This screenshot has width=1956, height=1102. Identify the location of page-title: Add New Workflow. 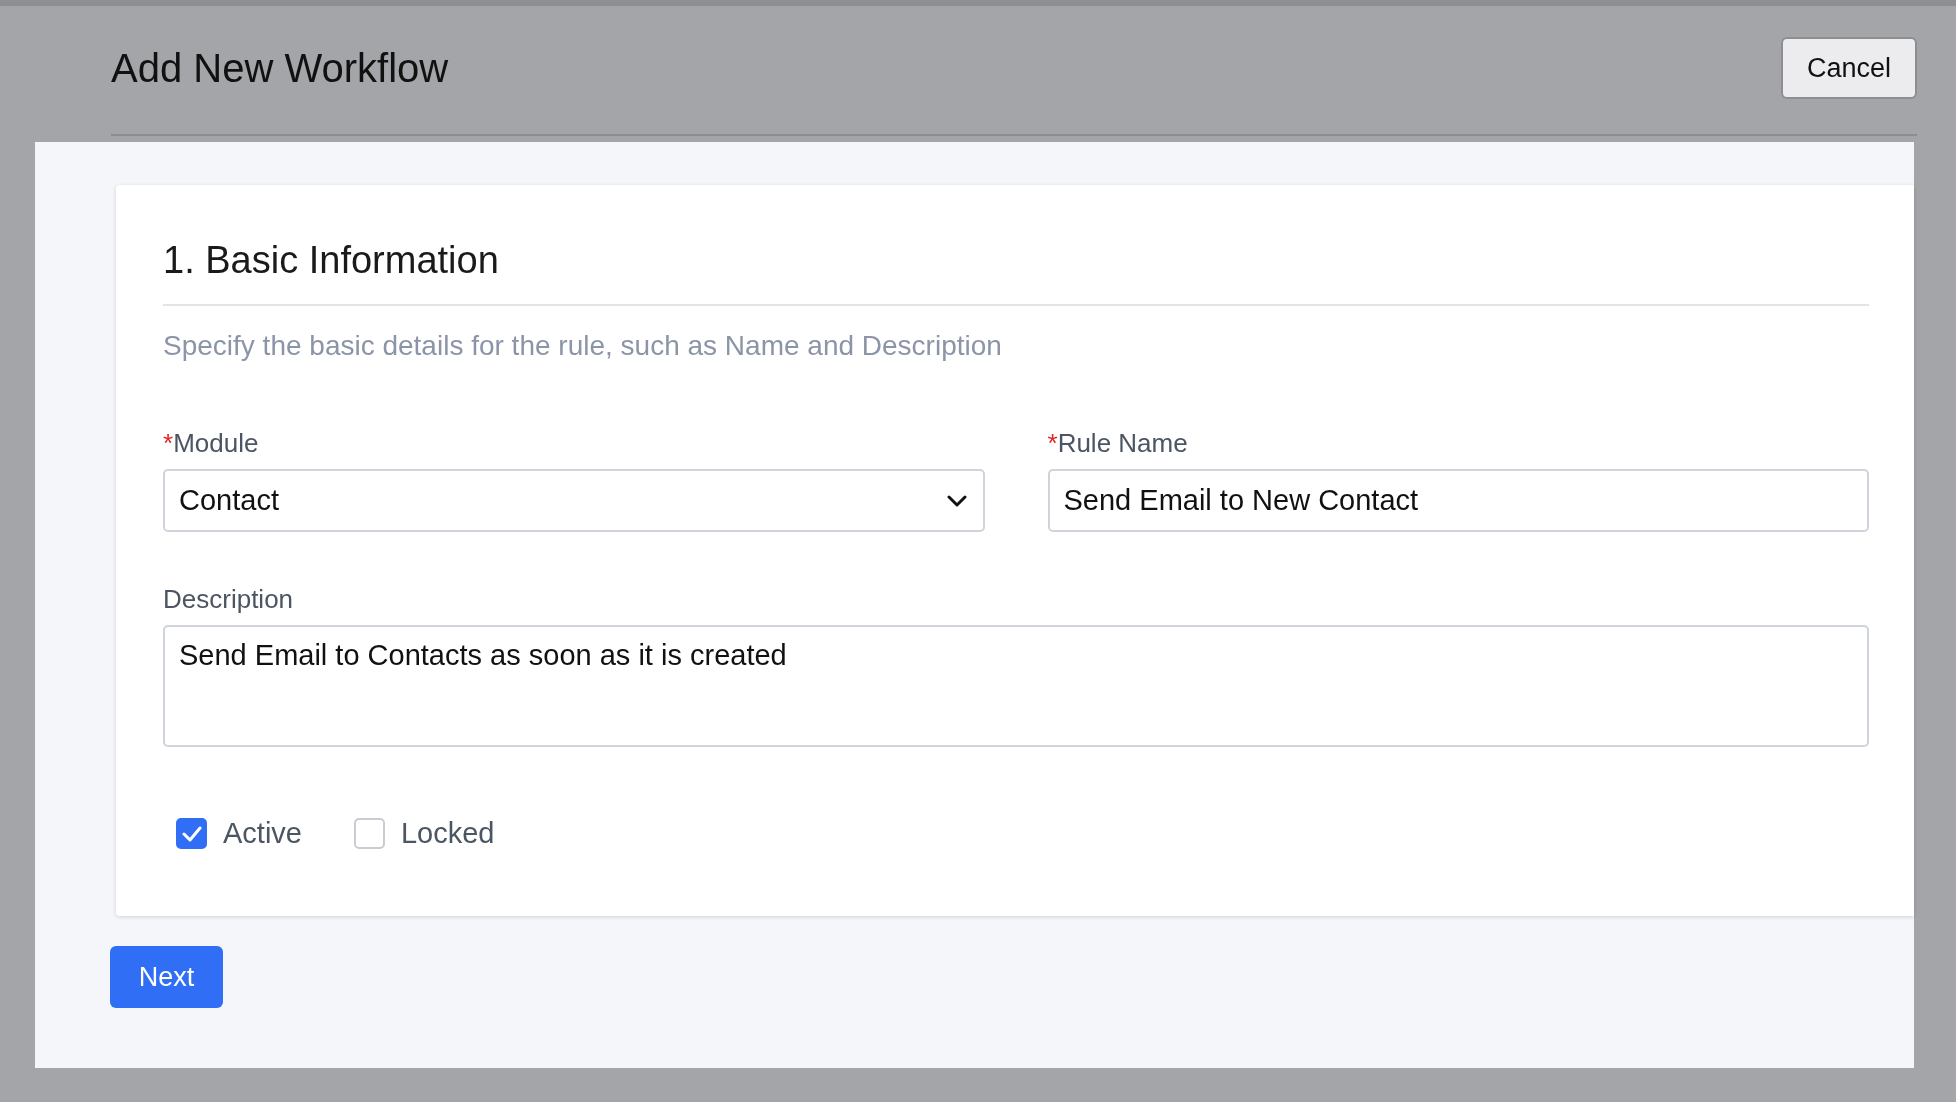
(280, 68).